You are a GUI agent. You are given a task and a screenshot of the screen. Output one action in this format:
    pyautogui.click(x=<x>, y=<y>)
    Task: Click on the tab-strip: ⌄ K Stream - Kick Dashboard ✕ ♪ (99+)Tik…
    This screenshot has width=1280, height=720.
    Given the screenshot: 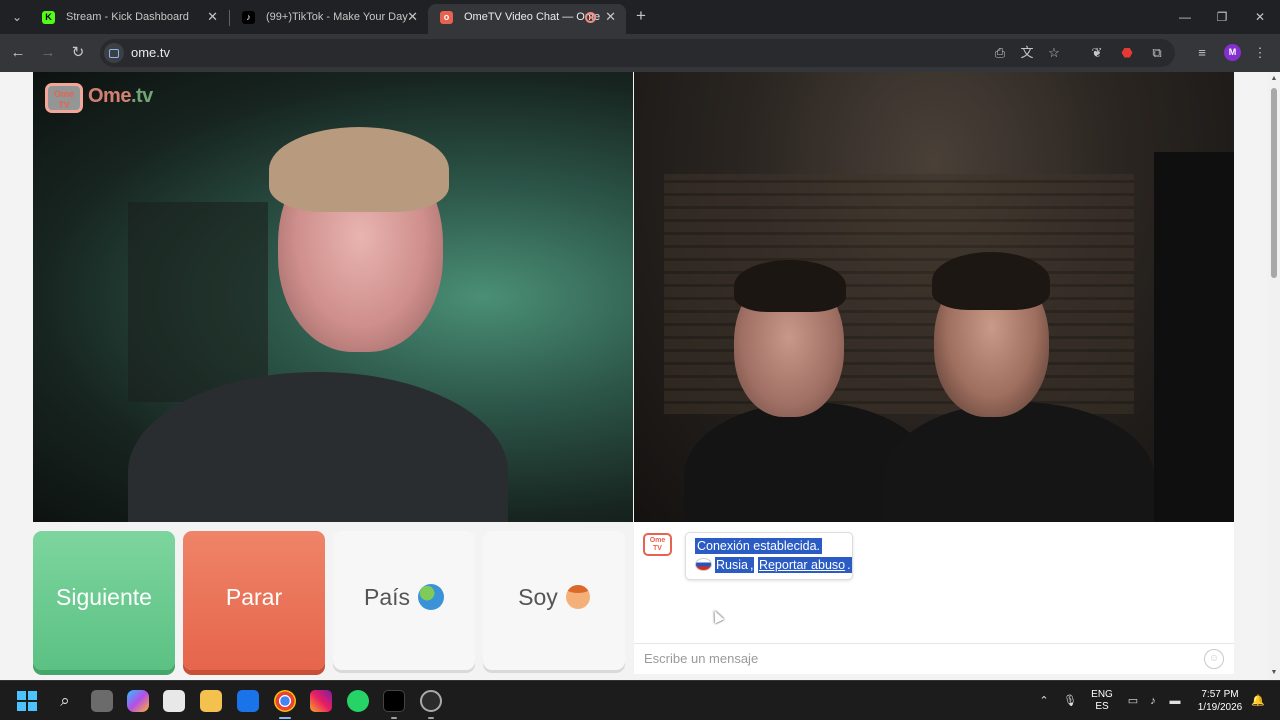 What is the action you would take?
    pyautogui.click(x=640, y=17)
    